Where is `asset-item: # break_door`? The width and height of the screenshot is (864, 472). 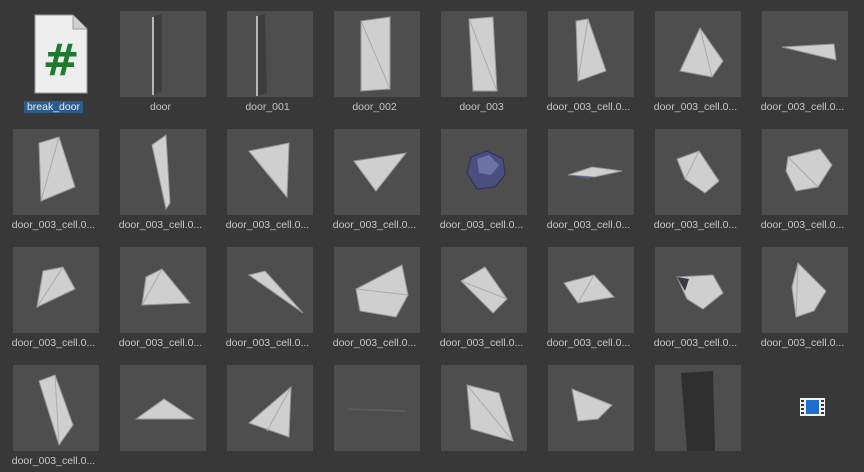 asset-item: # break_door is located at coordinates (53, 59).